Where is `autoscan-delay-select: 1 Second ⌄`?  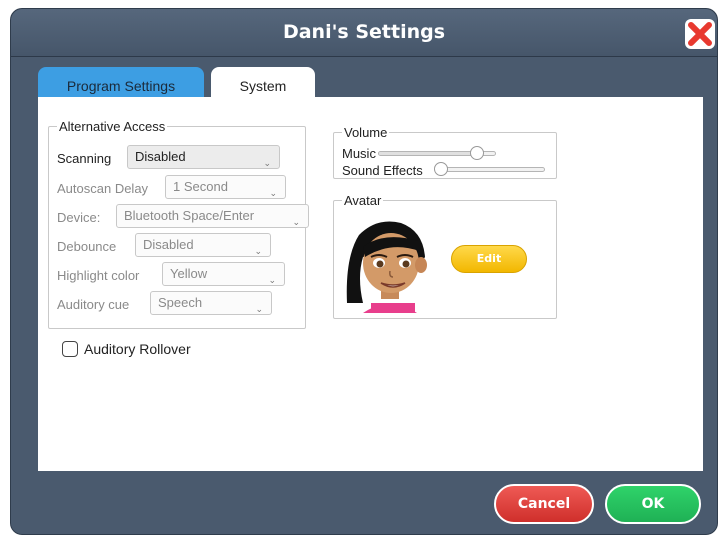 autoscan-delay-select: 1 Second ⌄ is located at coordinates (225, 187).